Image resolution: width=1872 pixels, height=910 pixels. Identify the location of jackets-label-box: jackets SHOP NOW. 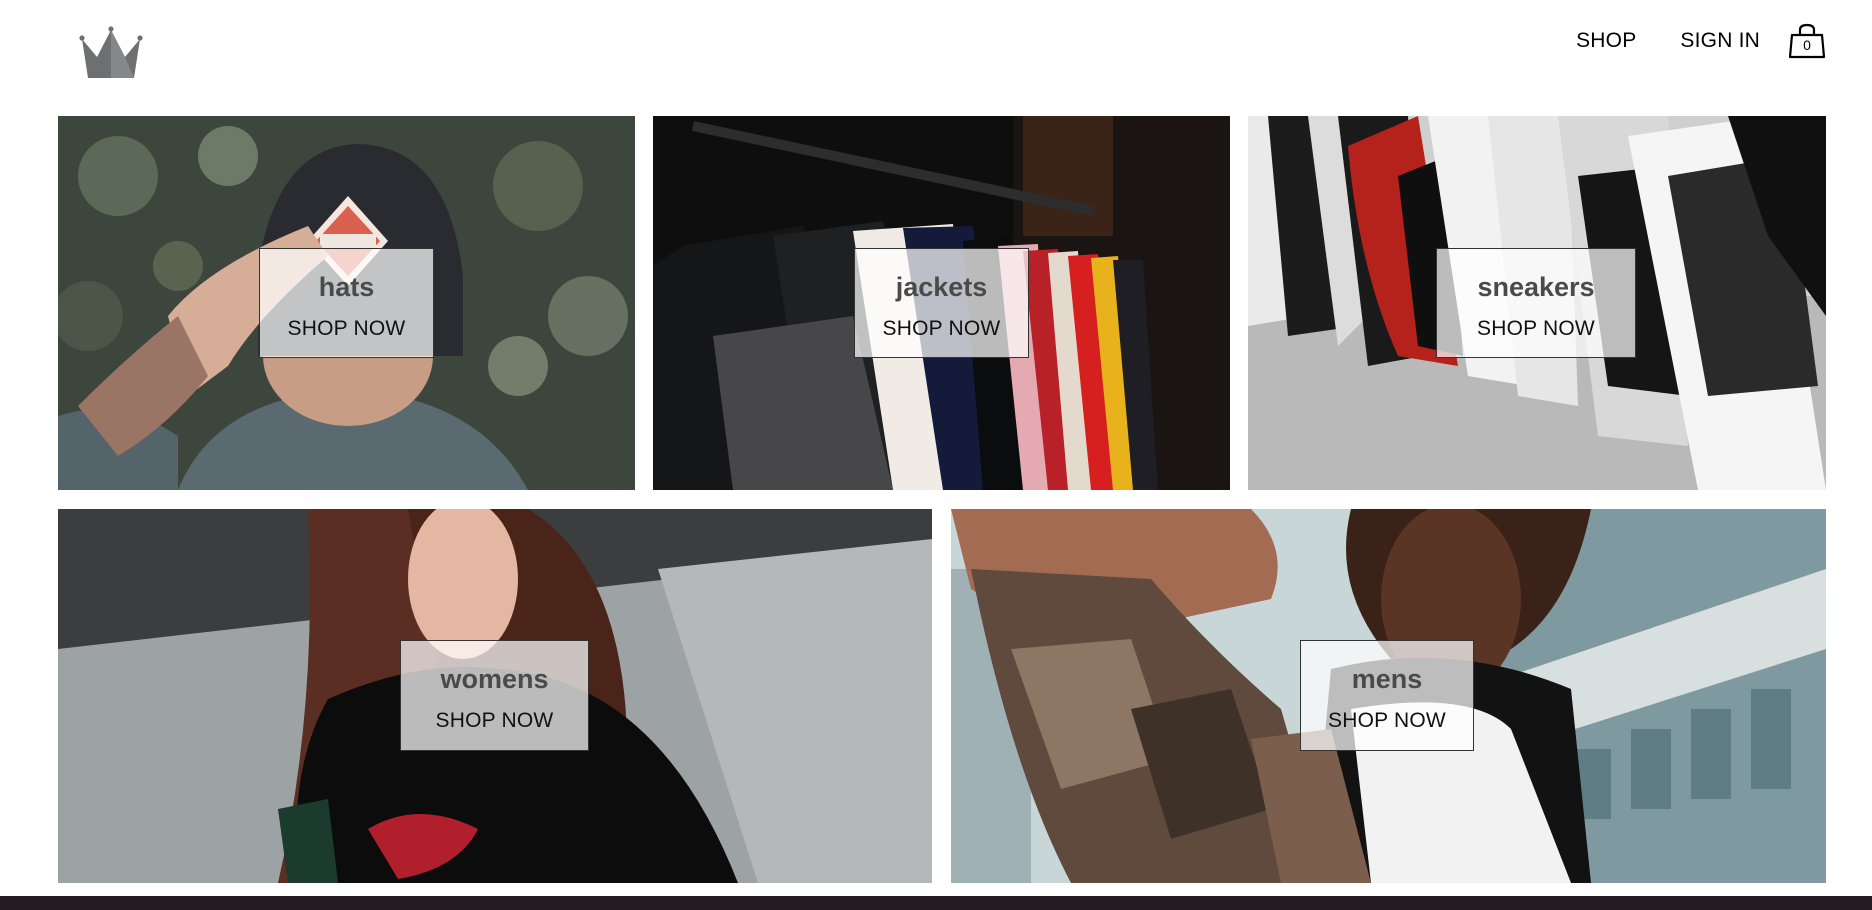
(941, 303).